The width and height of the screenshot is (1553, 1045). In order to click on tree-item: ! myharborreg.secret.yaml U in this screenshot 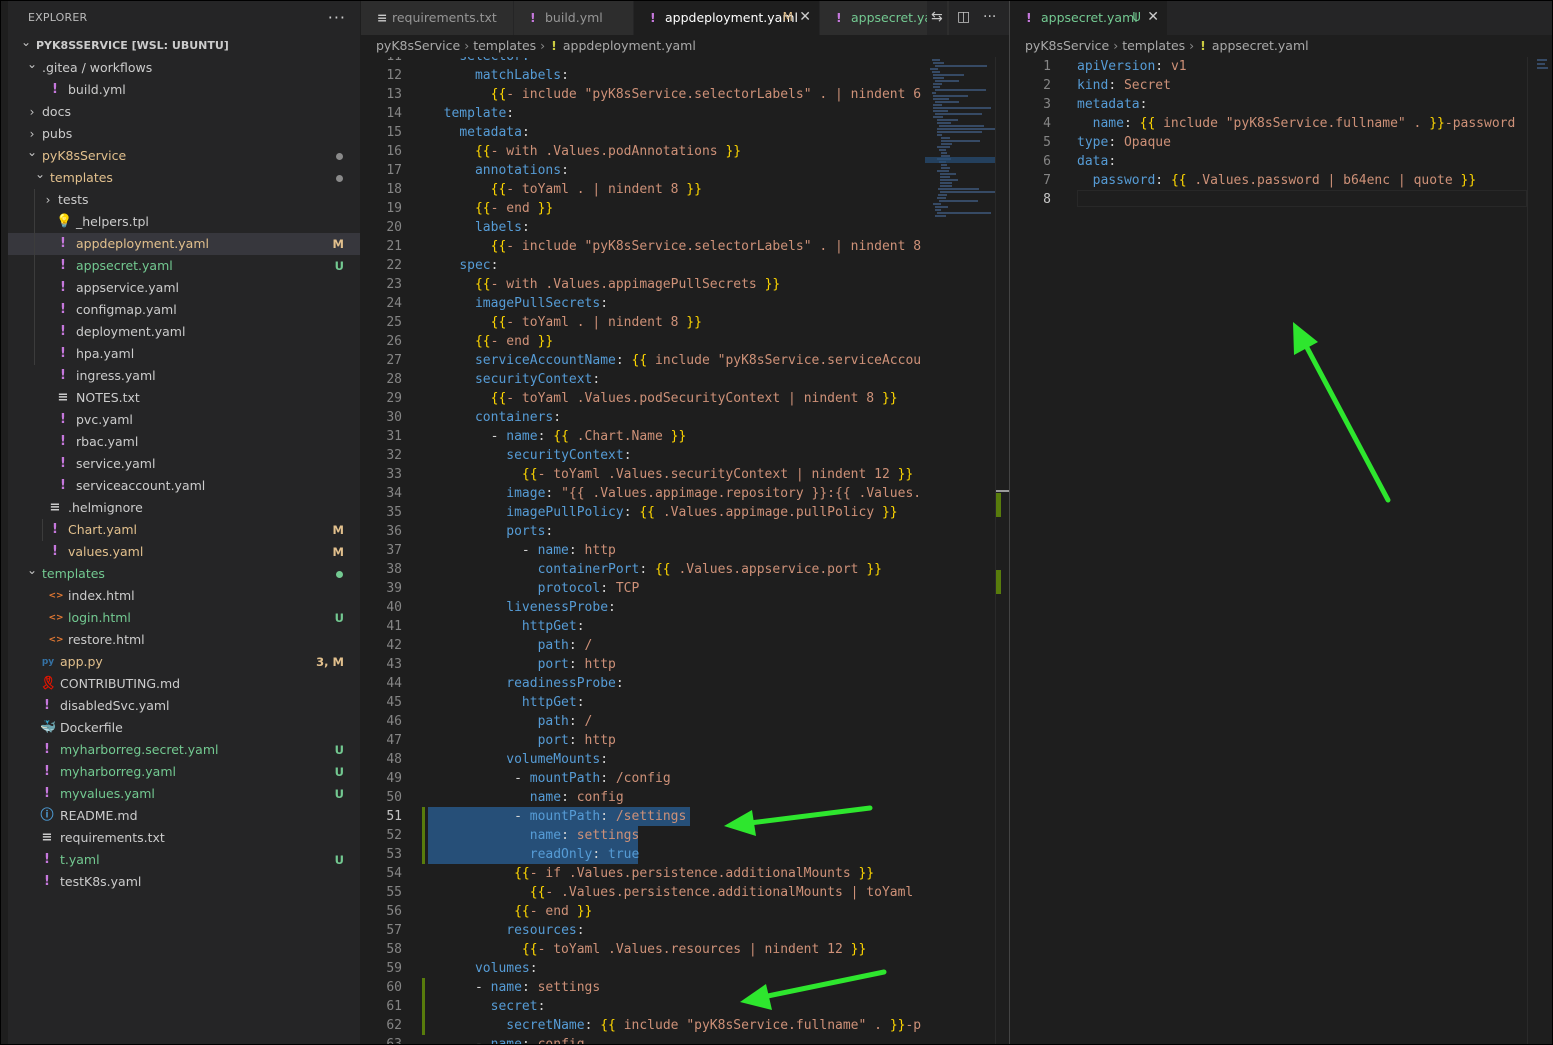, I will do `click(184, 750)`.